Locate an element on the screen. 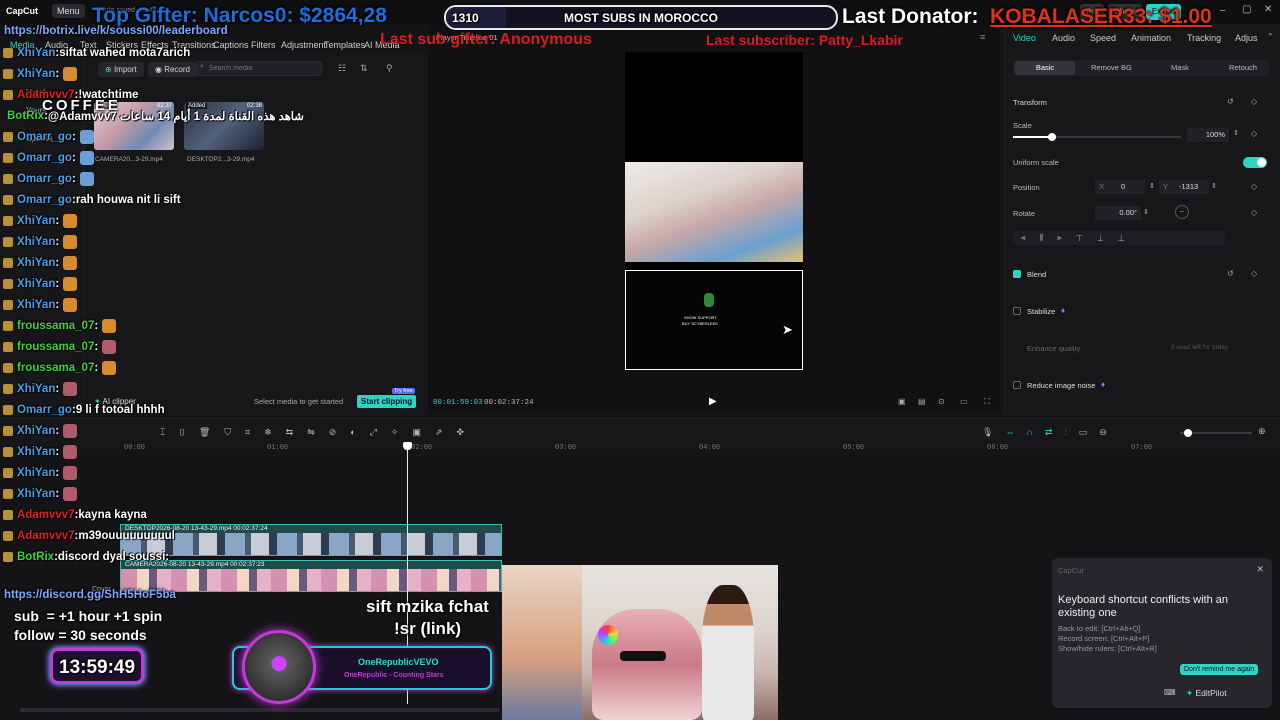  preview-axis-icon: ⫶ is located at coordinates (1065, 432).